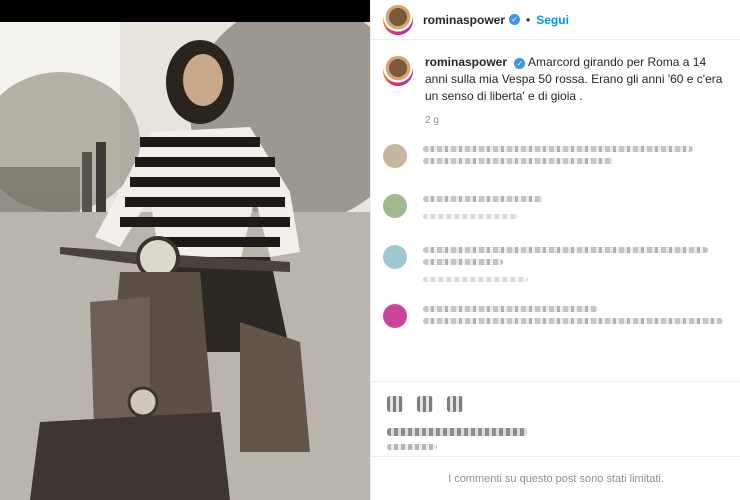 Image resolution: width=740 pixels, height=500 pixels. Describe the element at coordinates (398, 71) in the screenshot. I see `caption-avatar` at that location.